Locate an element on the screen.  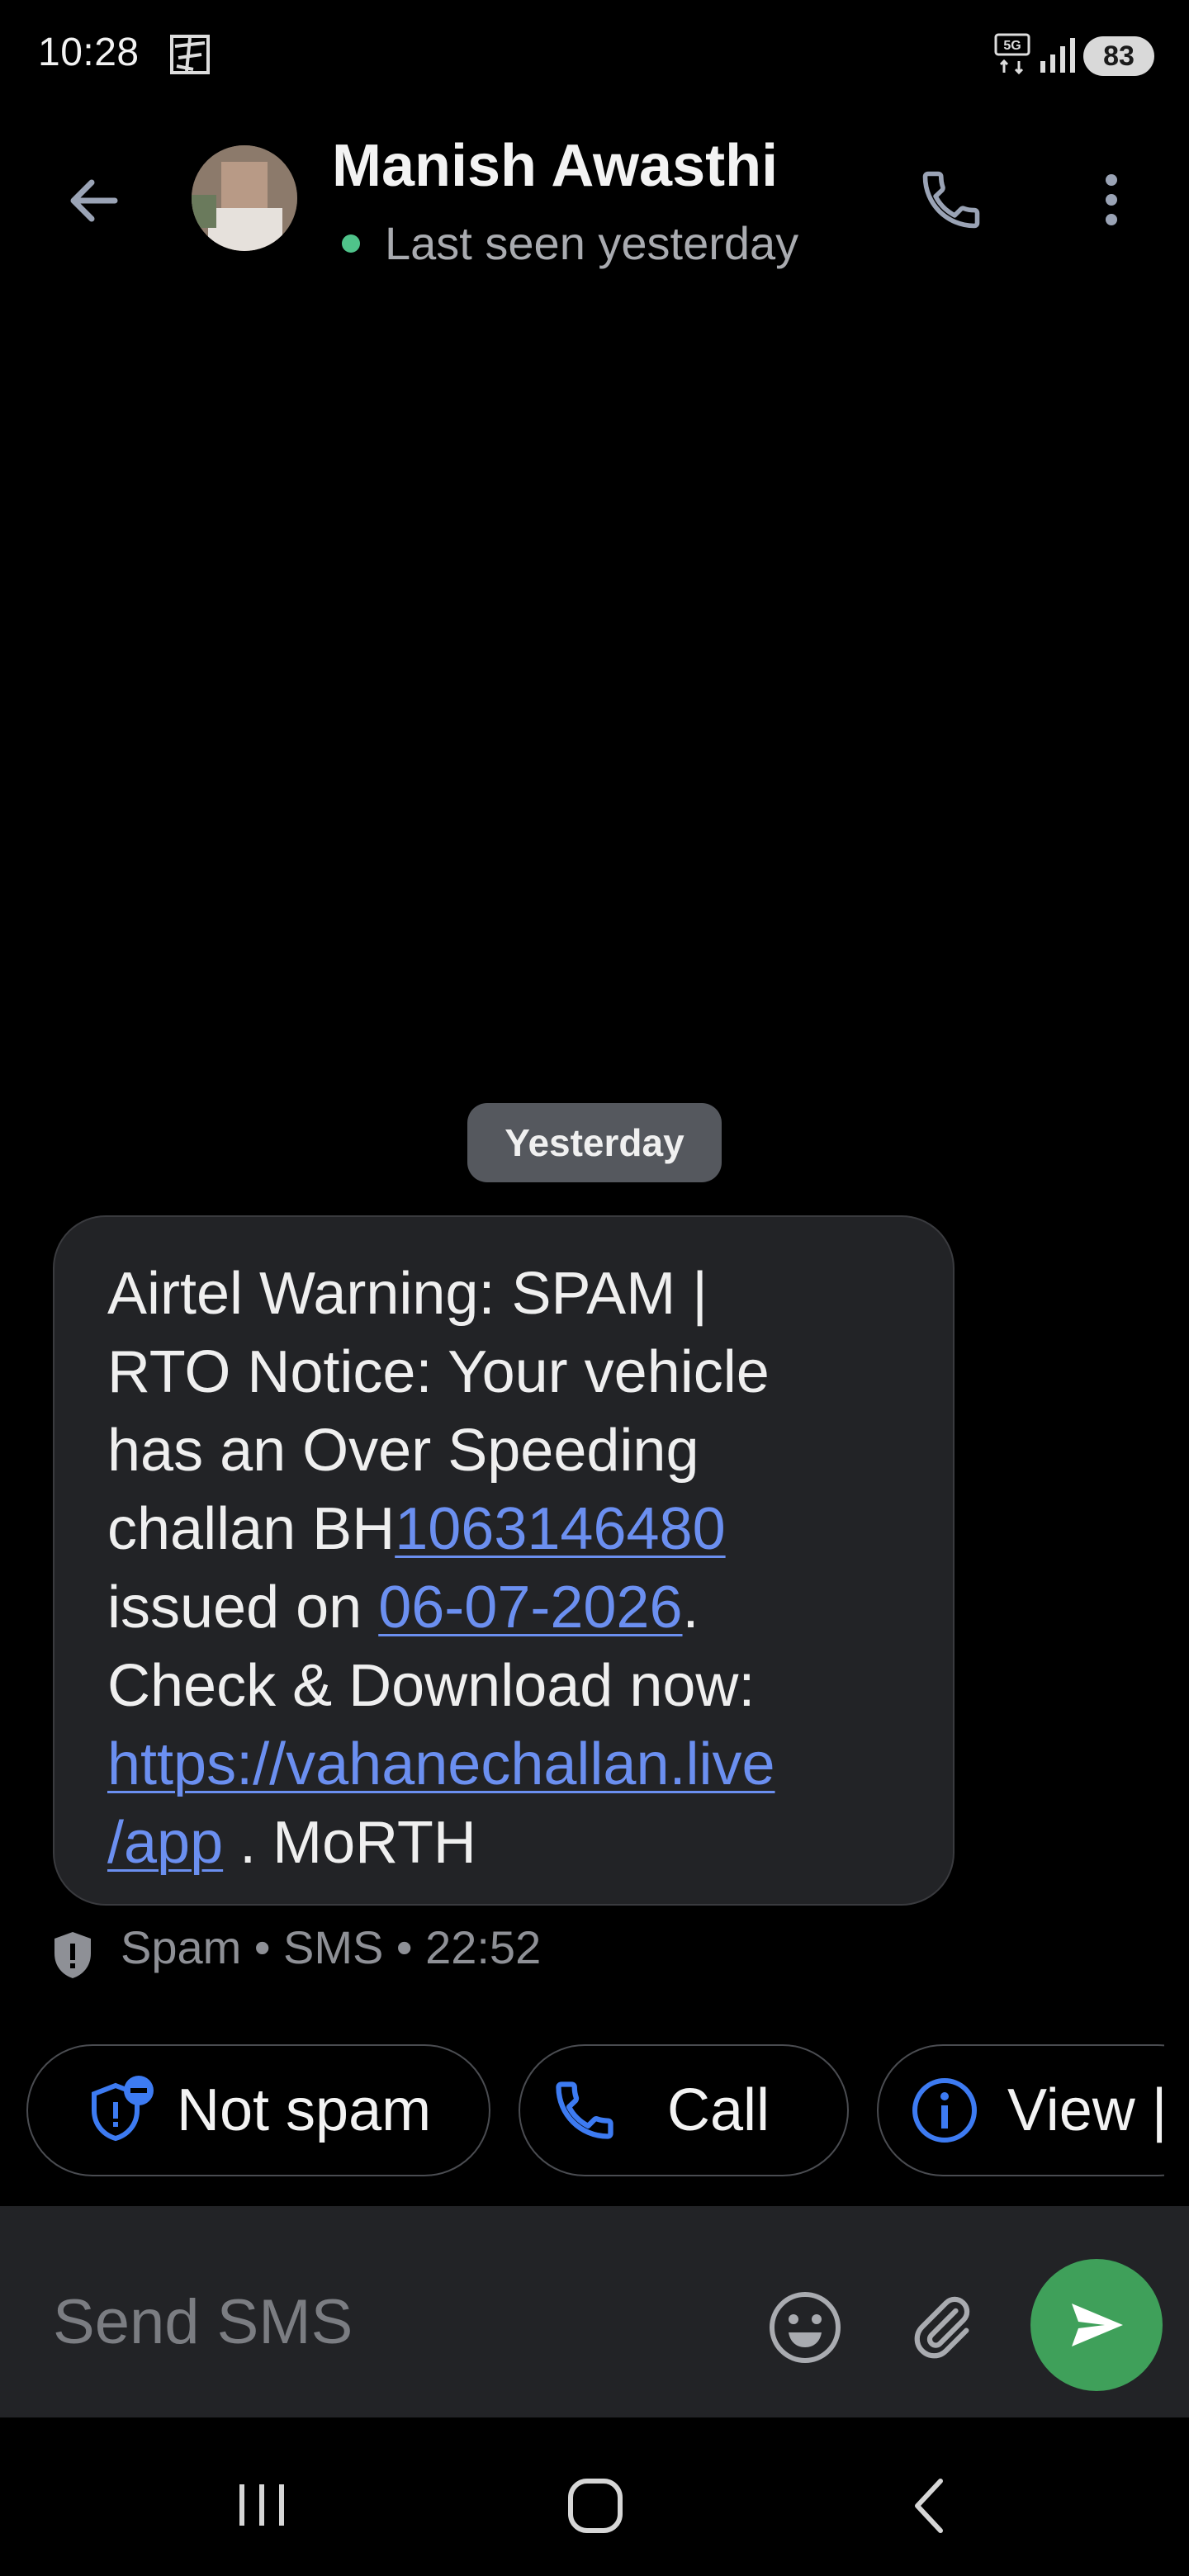
url-link: https://vahanechallan.live is located at coordinates (441, 1764).